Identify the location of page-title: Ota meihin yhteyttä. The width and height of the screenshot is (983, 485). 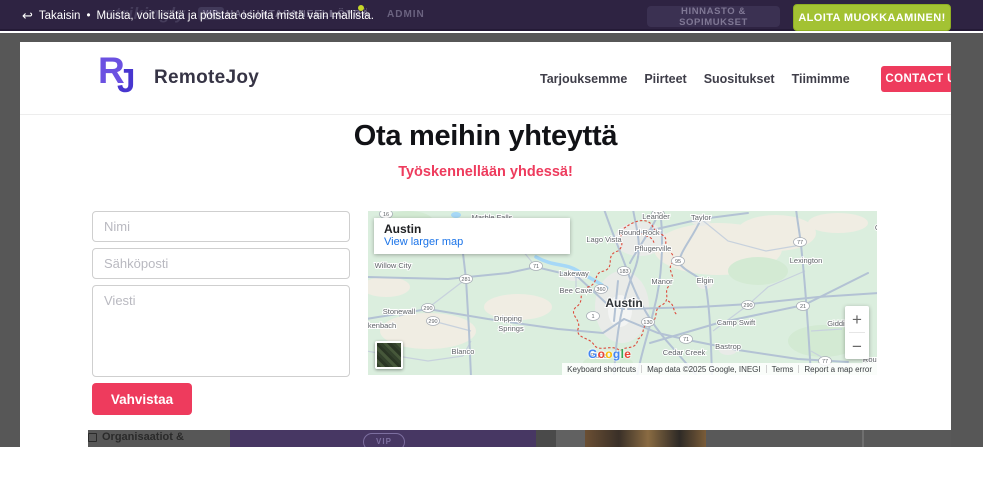
(485, 136).